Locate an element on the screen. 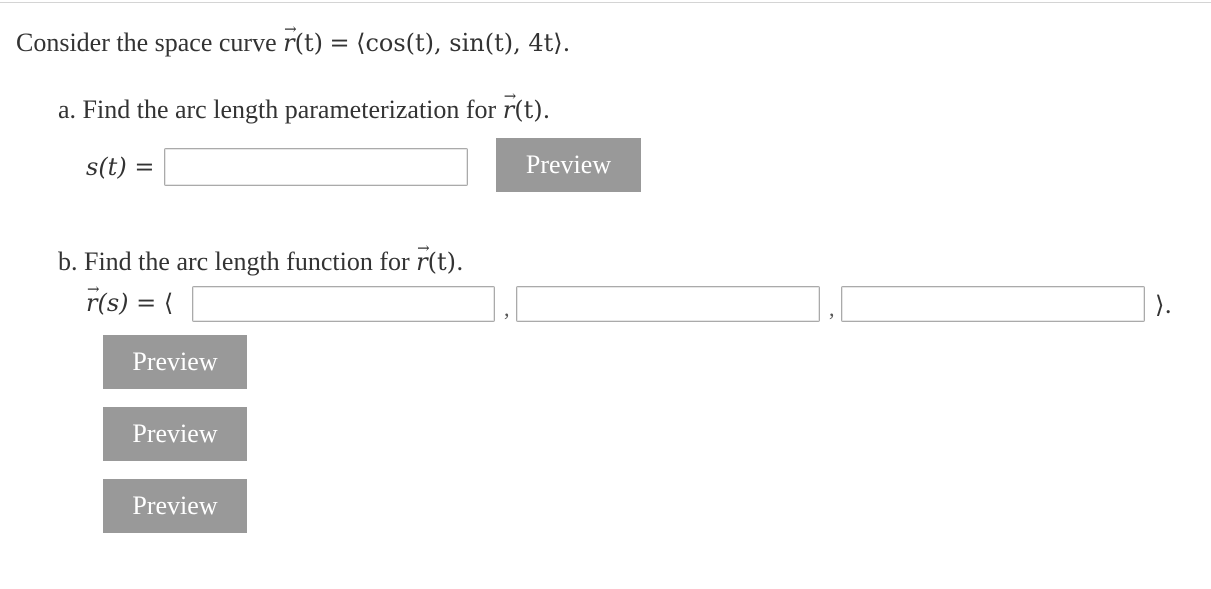 The height and width of the screenshot is (589, 1211). component-3-input is located at coordinates (993, 304).